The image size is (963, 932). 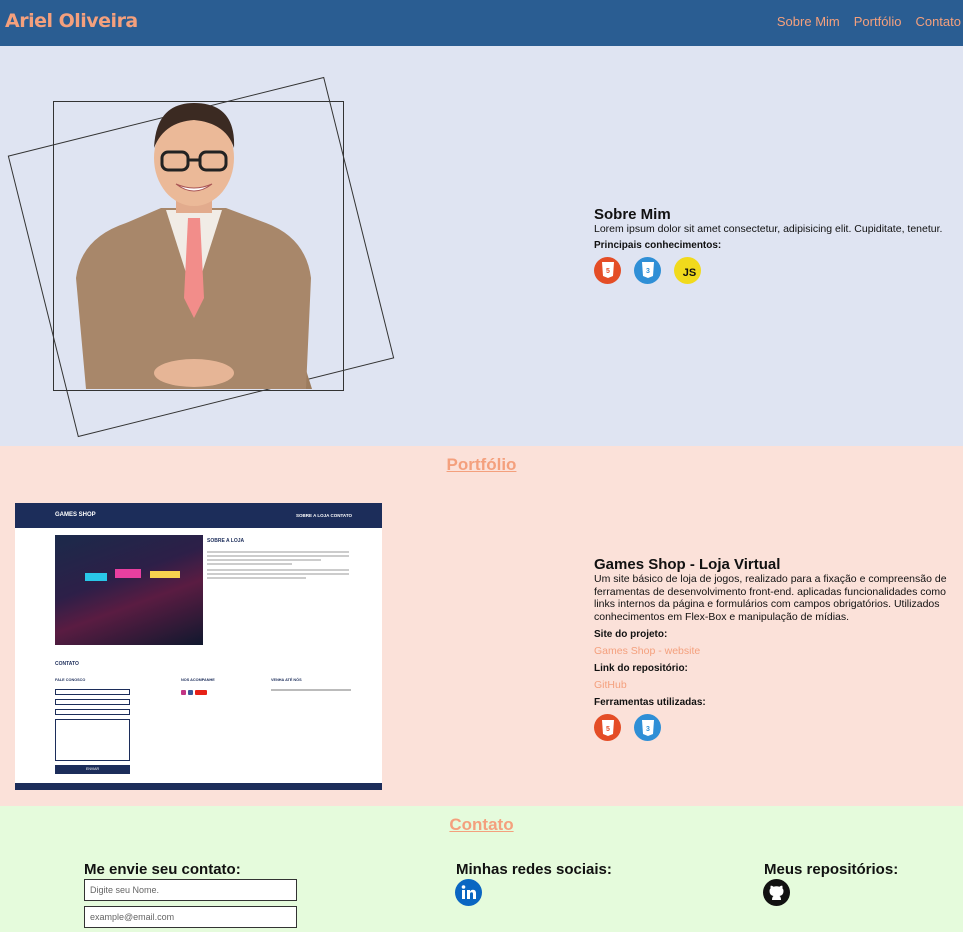 I want to click on preview-brand: GAMES SHOP, so click(x=75, y=515).